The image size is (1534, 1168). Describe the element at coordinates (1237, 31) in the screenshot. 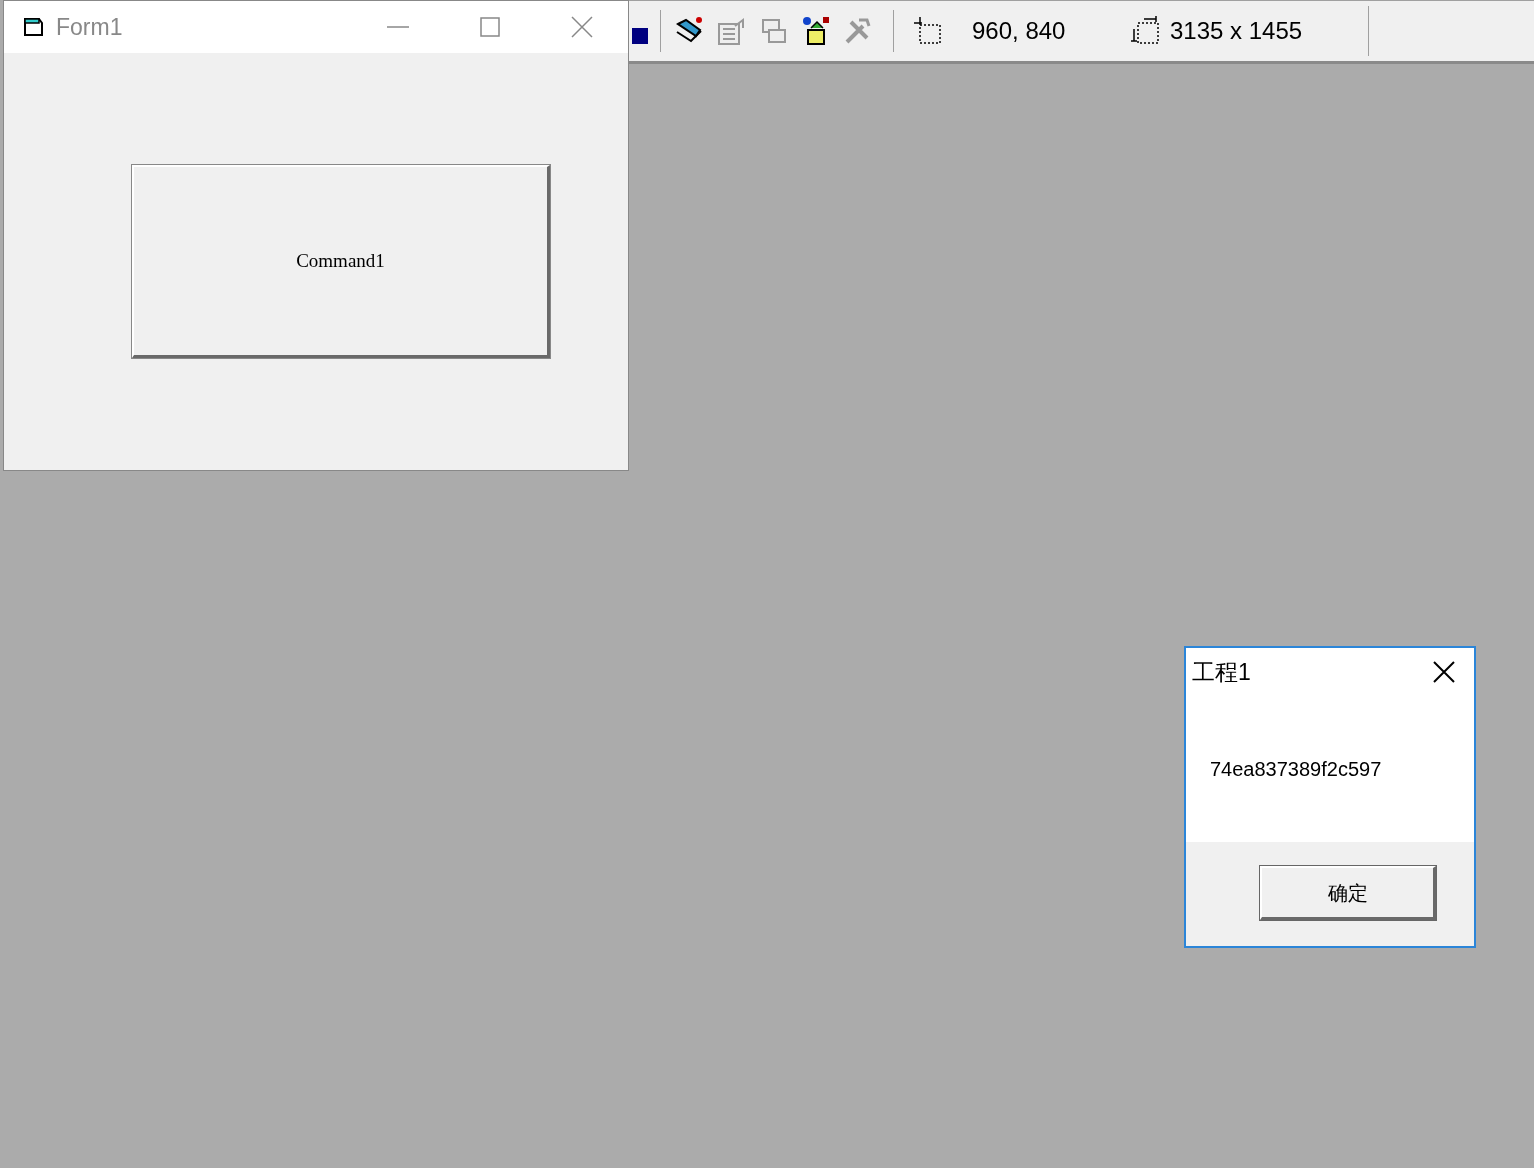

I see `size-readout: 3135 x 1455` at that location.